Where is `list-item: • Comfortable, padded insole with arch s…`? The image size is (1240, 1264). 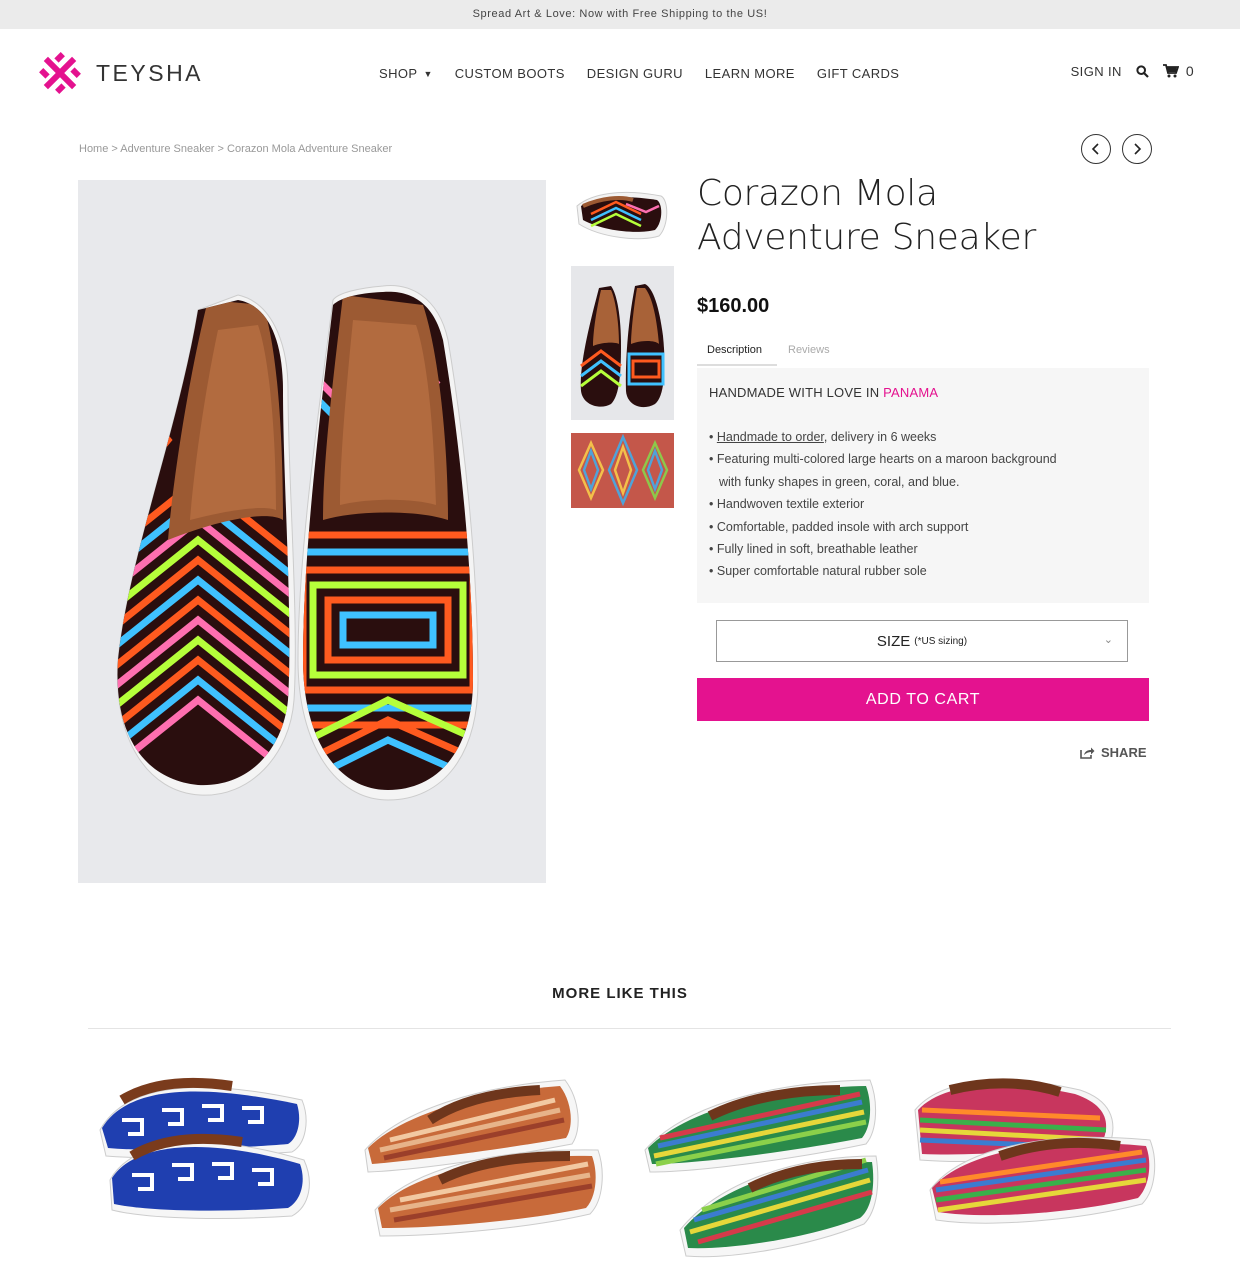 list-item: • Comfortable, padded insole with arch s… is located at coordinates (839, 526).